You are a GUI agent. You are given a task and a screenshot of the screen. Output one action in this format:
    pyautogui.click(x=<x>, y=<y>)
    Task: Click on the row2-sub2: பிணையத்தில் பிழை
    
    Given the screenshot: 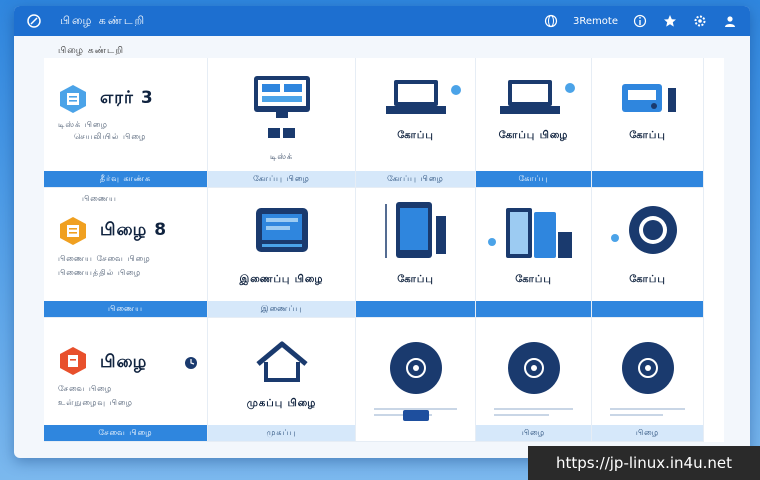 What is the action you would take?
    pyautogui.click(x=100, y=272)
    